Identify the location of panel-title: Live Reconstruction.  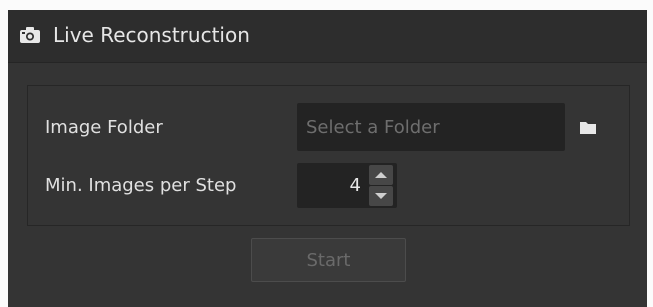
(151, 35).